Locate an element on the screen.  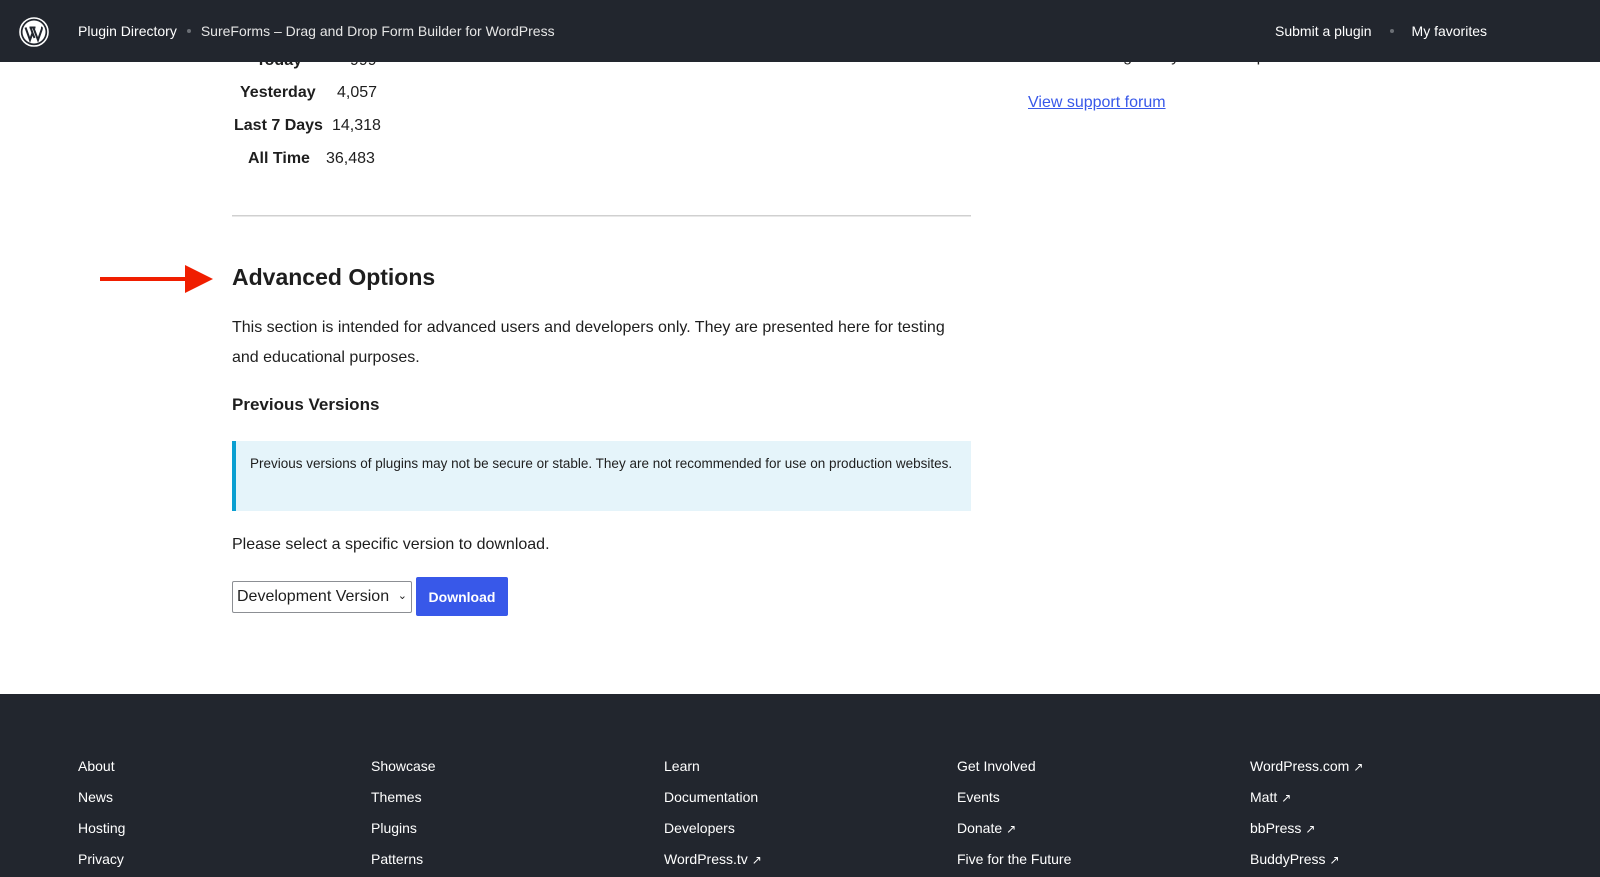
chevron-down-icon: ⌄ is located at coordinates (402, 596).